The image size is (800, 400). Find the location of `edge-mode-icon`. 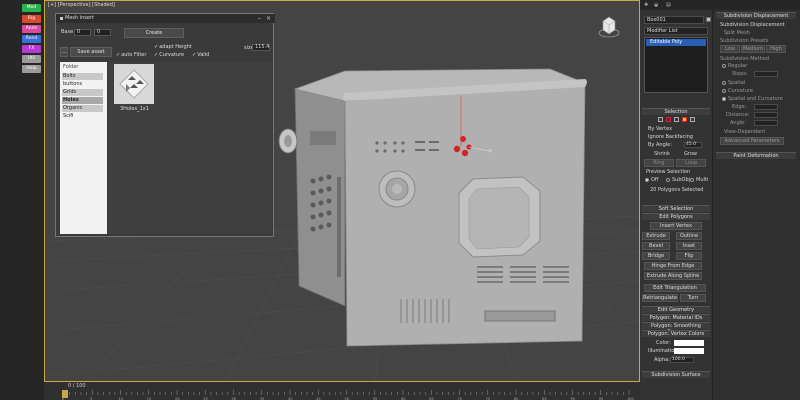

edge-mode-icon is located at coordinates (668, 119).